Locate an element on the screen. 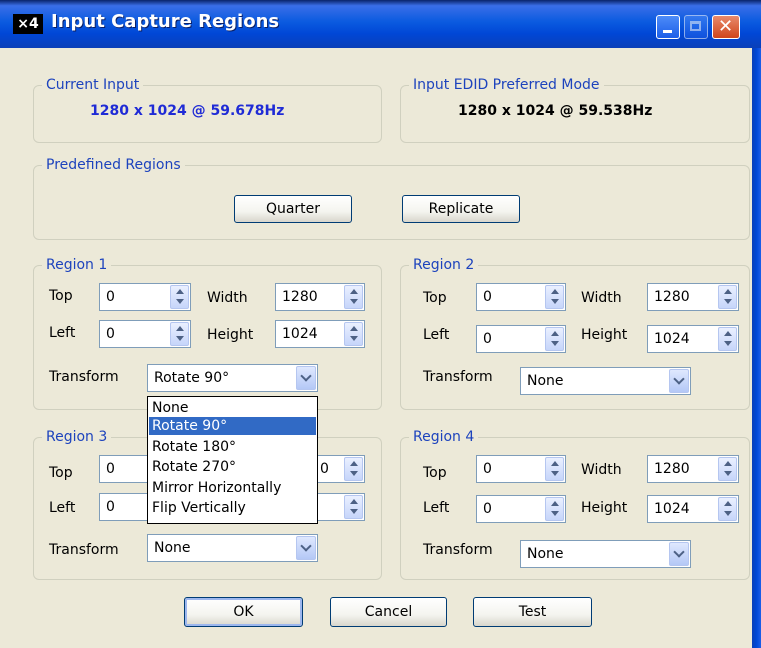 This screenshot has height=648, width=761. predefined-regions-group: Predefined Regions Quarter Replicate is located at coordinates (391, 198).